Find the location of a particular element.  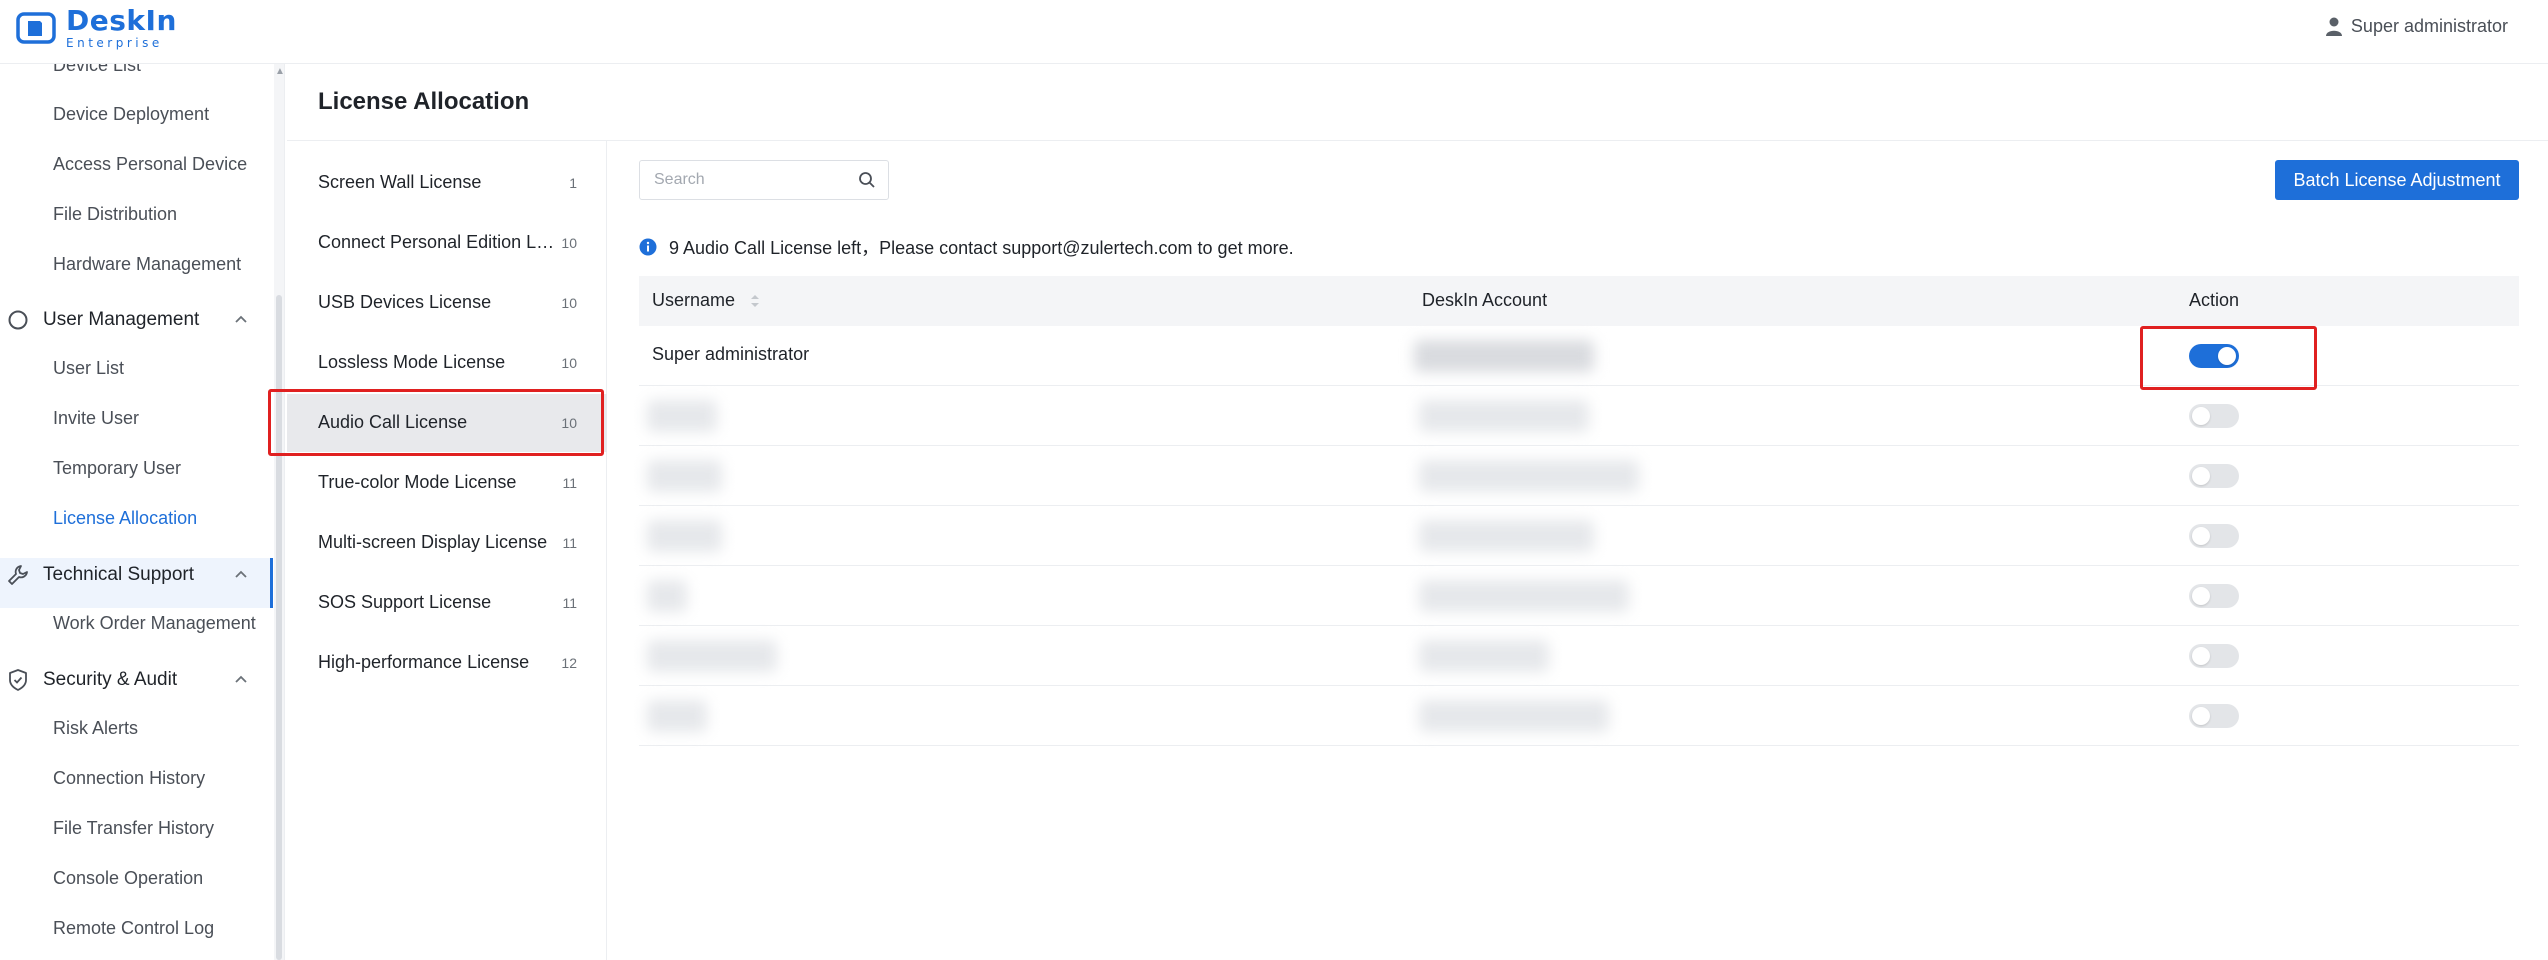

sidebar-item-file-distribution: File Distribution is located at coordinates (115, 214).